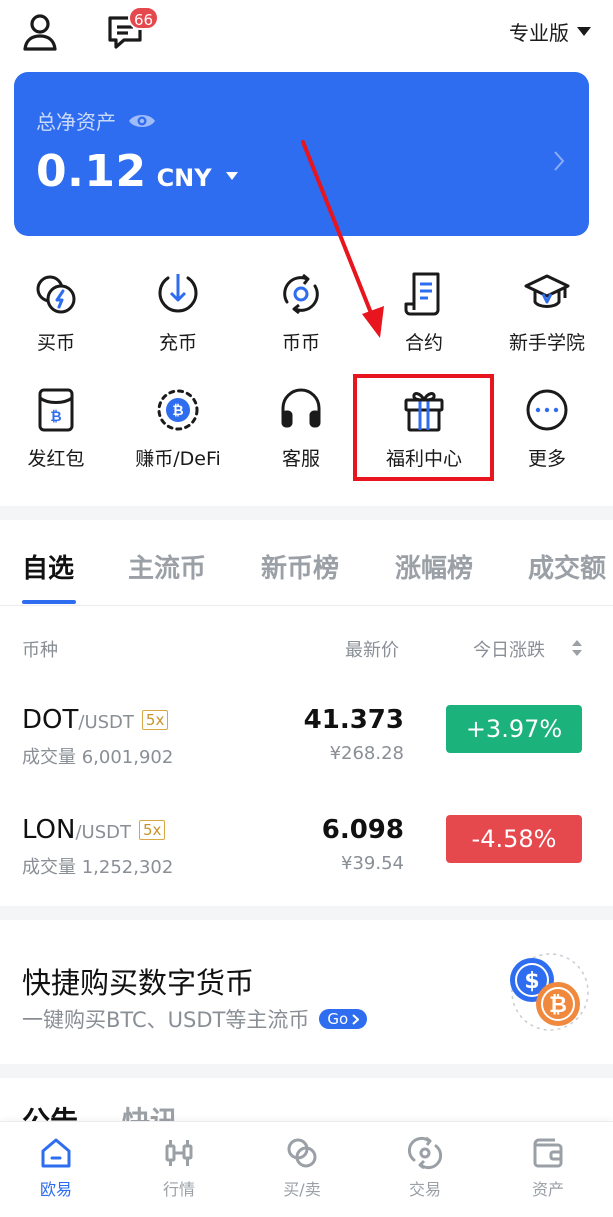  I want to click on asset-currency: CNY, so click(184, 178).